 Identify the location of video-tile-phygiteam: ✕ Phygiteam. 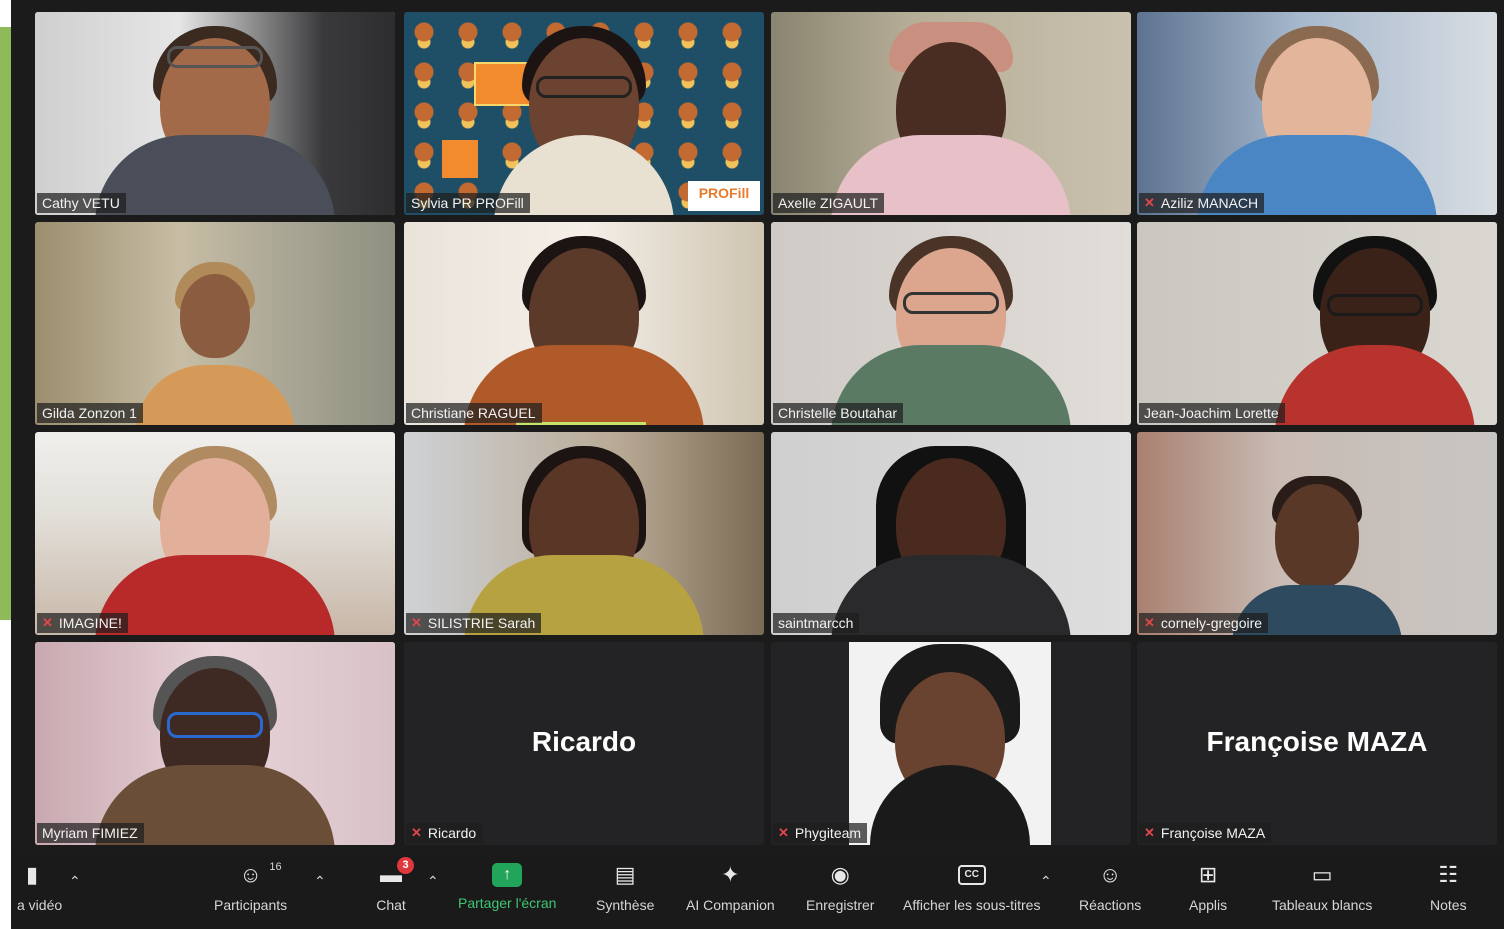
(951, 743).